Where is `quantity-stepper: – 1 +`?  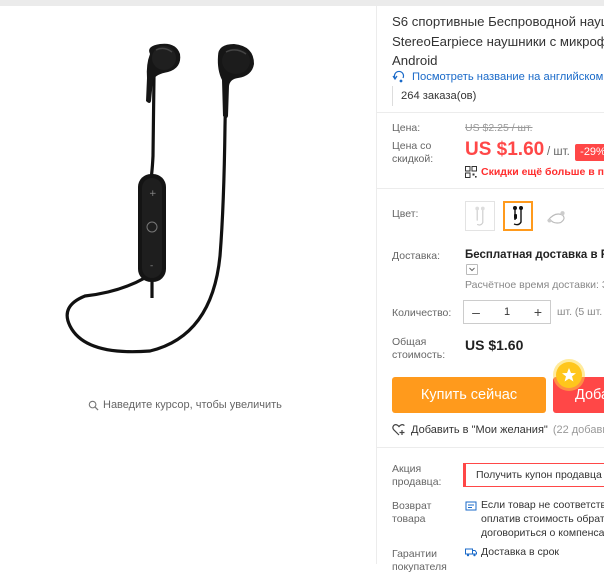
quantity-stepper: – 1 + is located at coordinates (507, 312).